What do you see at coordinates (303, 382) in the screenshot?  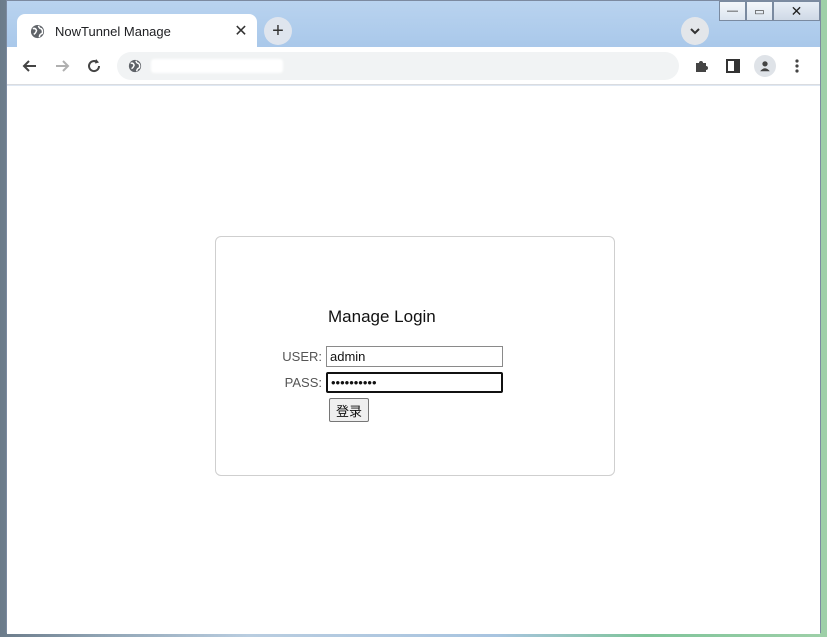 I see `pass-label: PASS:` at bounding box center [303, 382].